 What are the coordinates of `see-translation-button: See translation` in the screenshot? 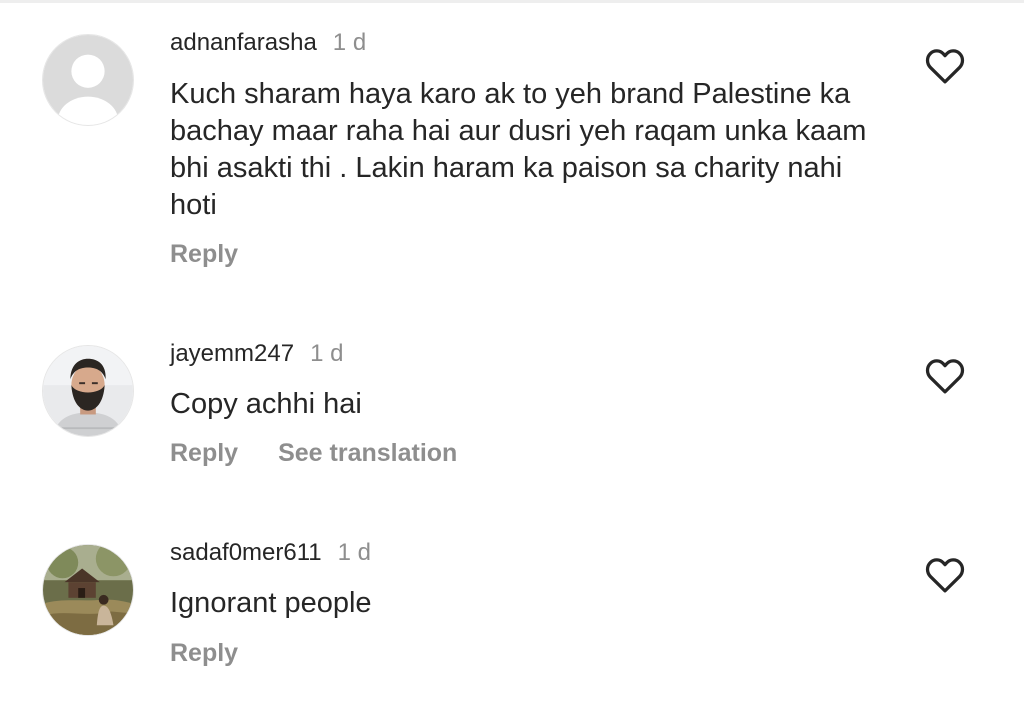 It's located at (367, 453).